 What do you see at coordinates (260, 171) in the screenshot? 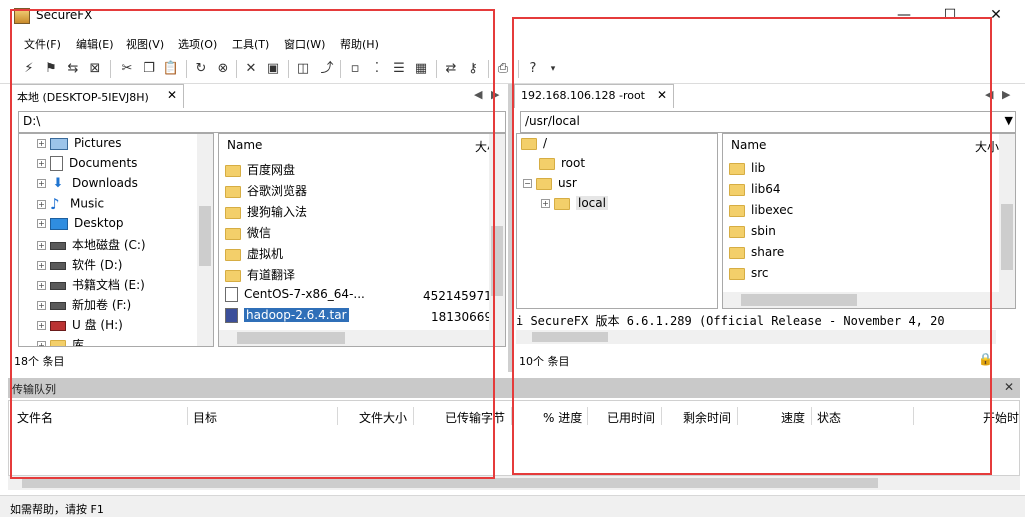
I see `list-item: 百度网盘` at bounding box center [260, 171].